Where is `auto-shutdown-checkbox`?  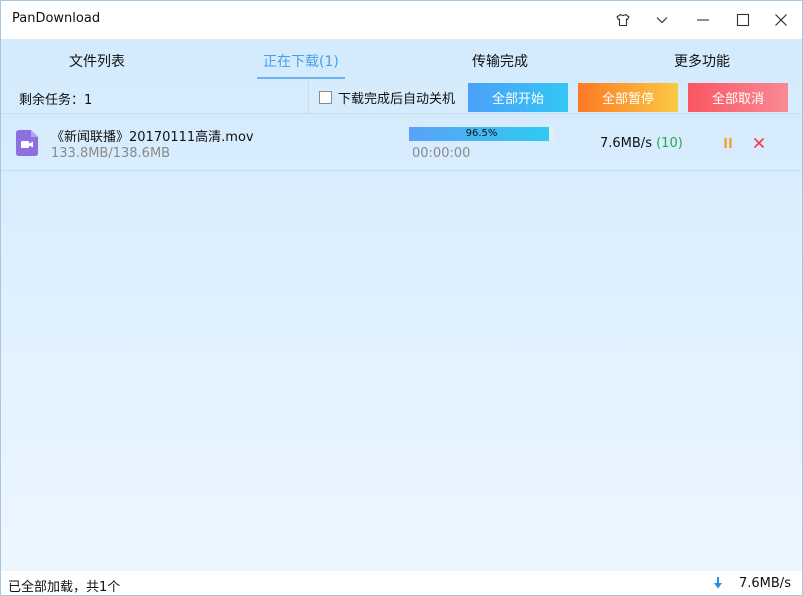
auto-shutdown-checkbox is located at coordinates (325, 97).